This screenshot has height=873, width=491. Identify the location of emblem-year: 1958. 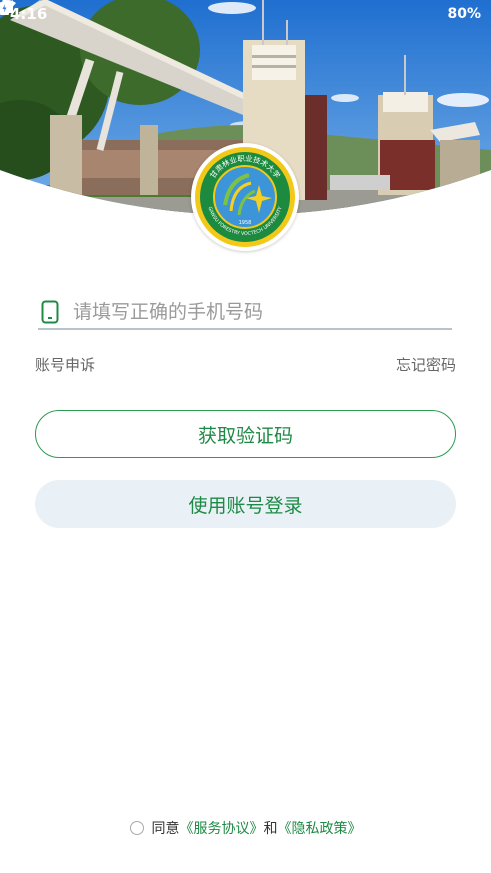
(245, 223).